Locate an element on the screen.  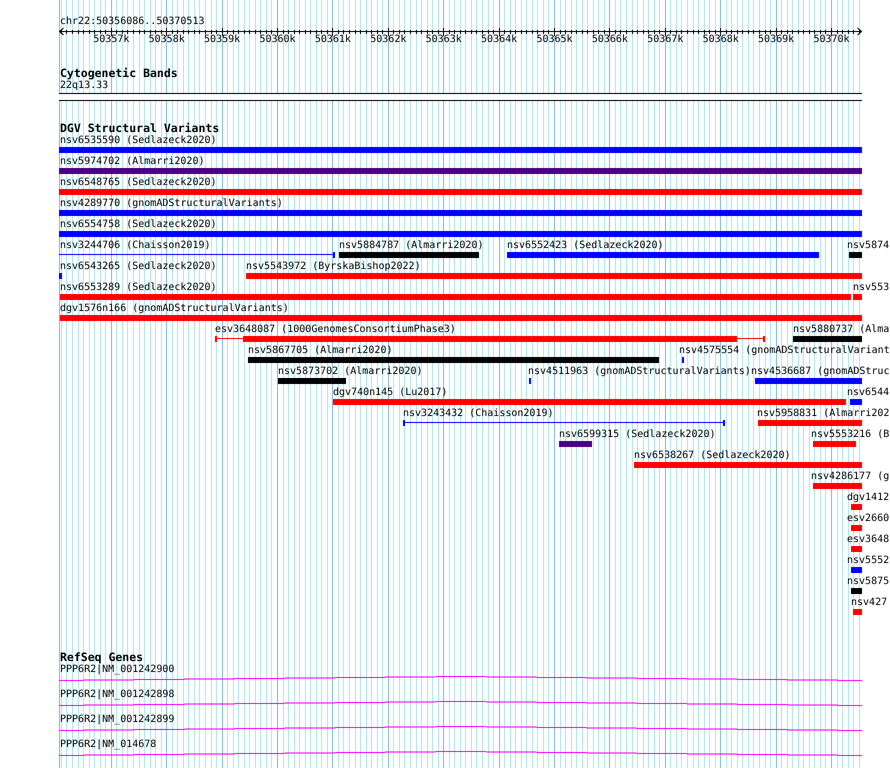
variant-label: nsv4286177 (g is located at coordinates (850, 476).